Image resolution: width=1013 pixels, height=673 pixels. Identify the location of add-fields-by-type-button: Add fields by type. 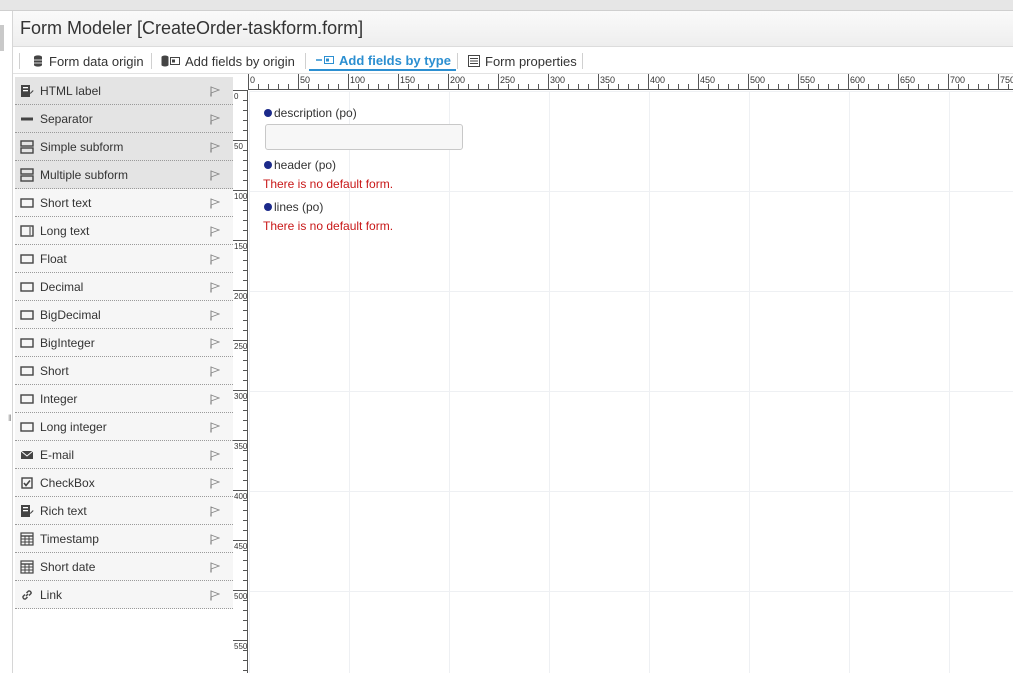
(382, 61).